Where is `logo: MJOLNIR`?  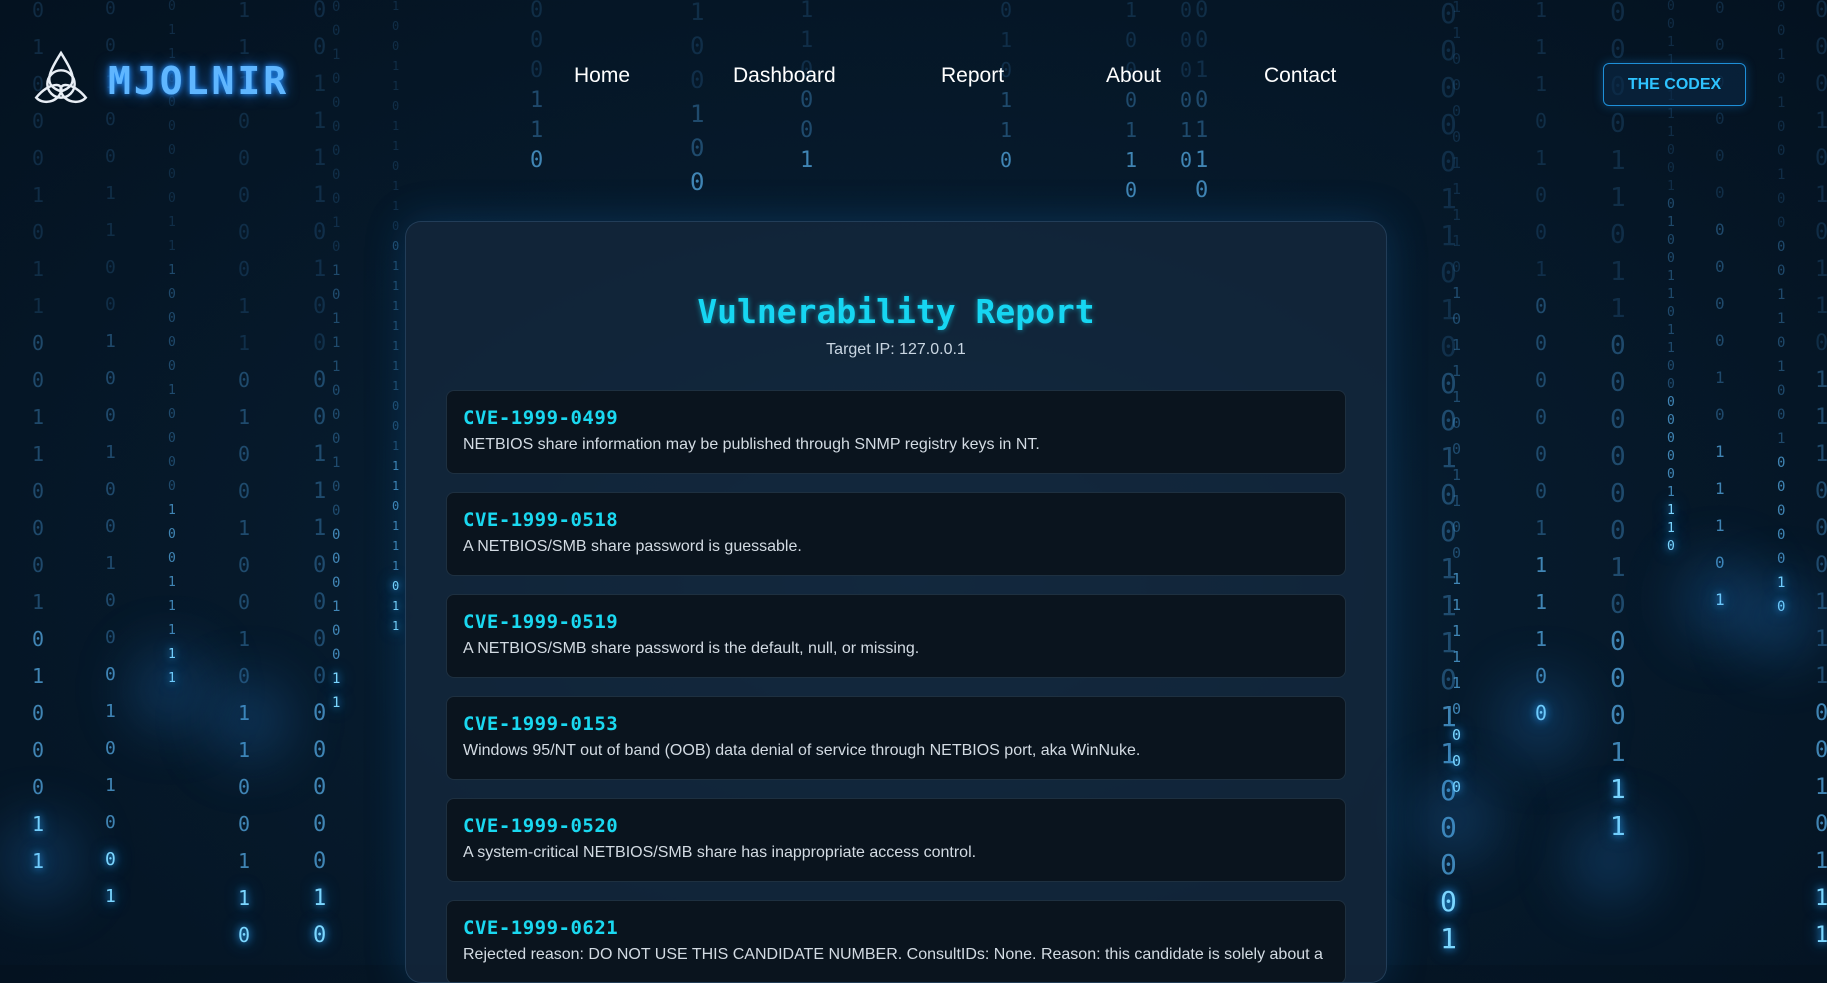
logo: MJOLNIR is located at coordinates (159, 81).